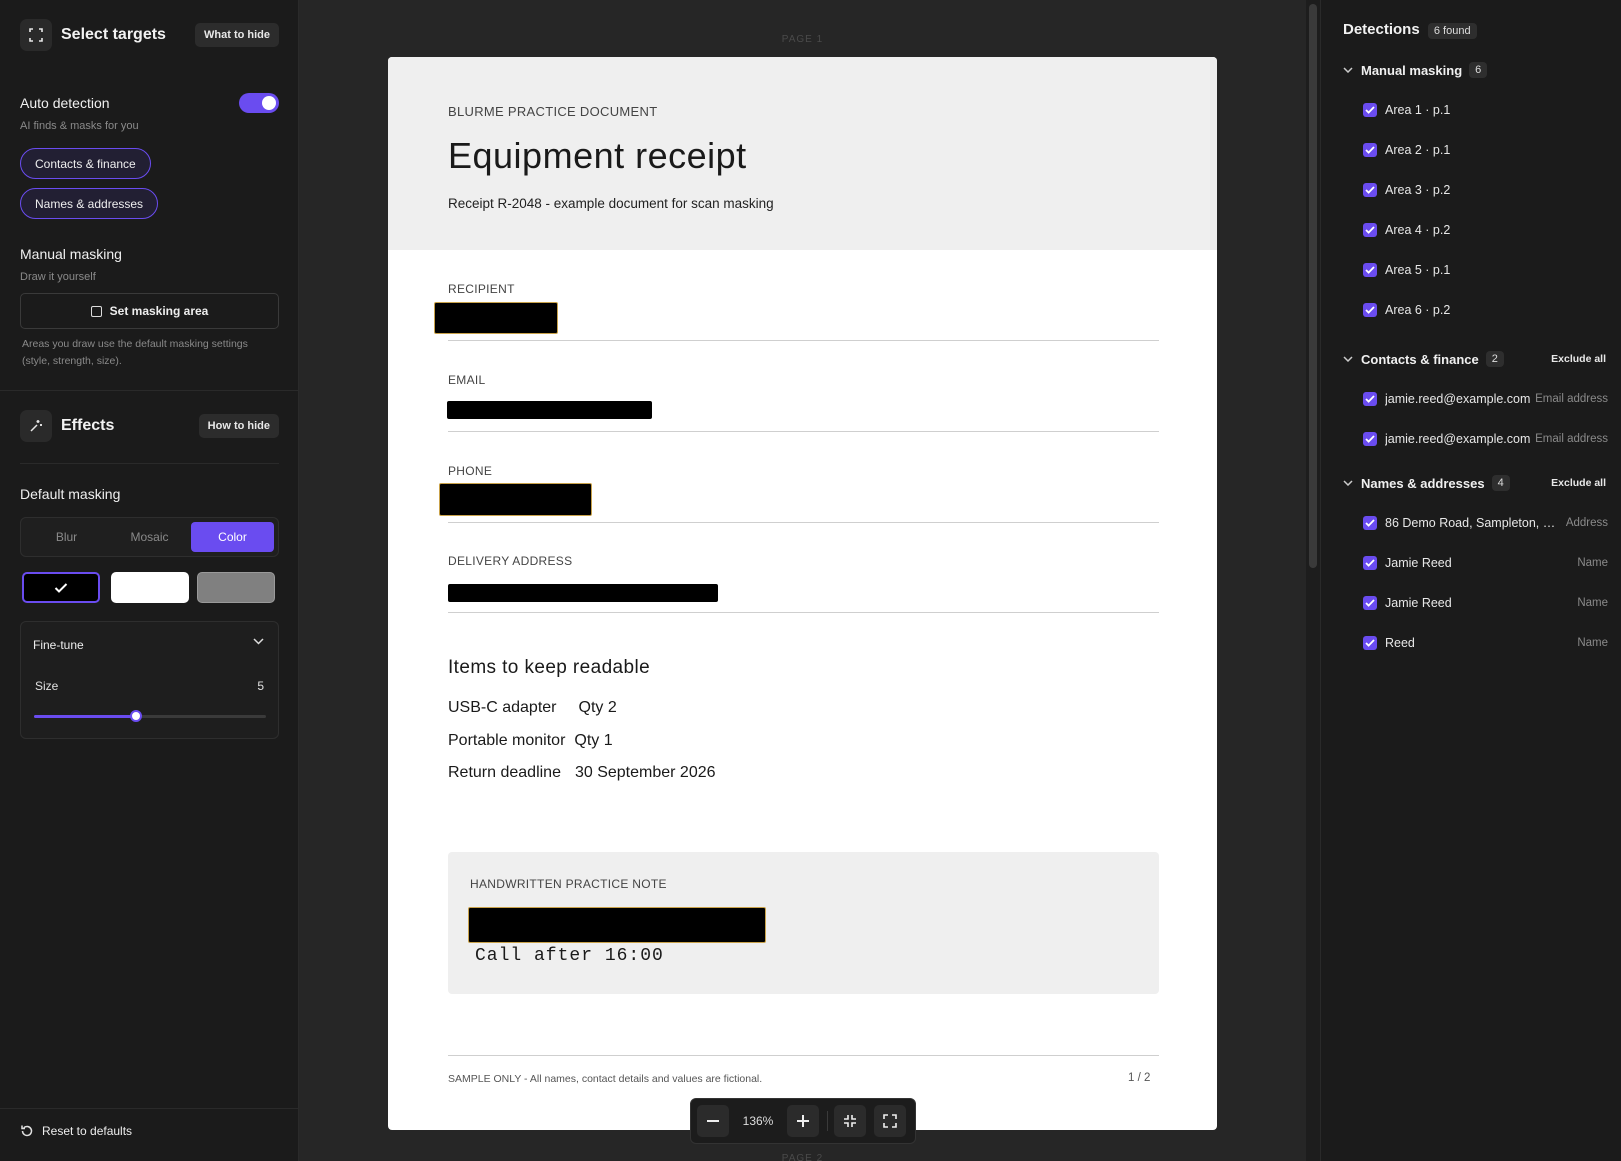 The image size is (1621, 1161). Describe the element at coordinates (1313, 580) in the screenshot. I see `viewer-scrollbar` at that location.